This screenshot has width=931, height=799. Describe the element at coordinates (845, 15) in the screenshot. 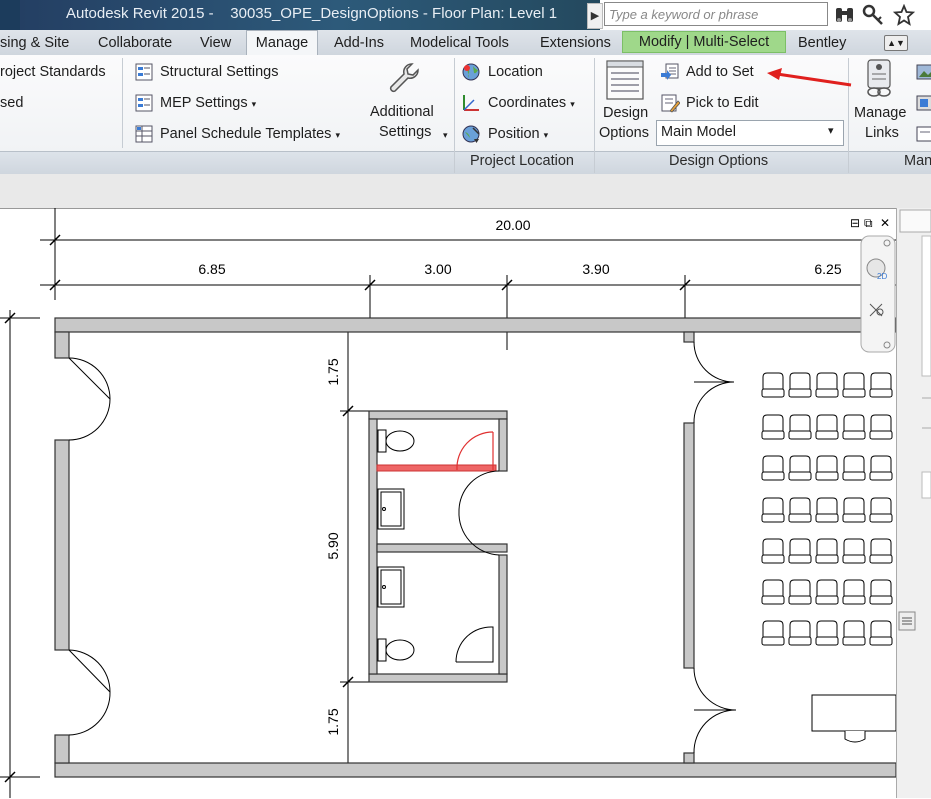

I see `binoculars-icon` at that location.